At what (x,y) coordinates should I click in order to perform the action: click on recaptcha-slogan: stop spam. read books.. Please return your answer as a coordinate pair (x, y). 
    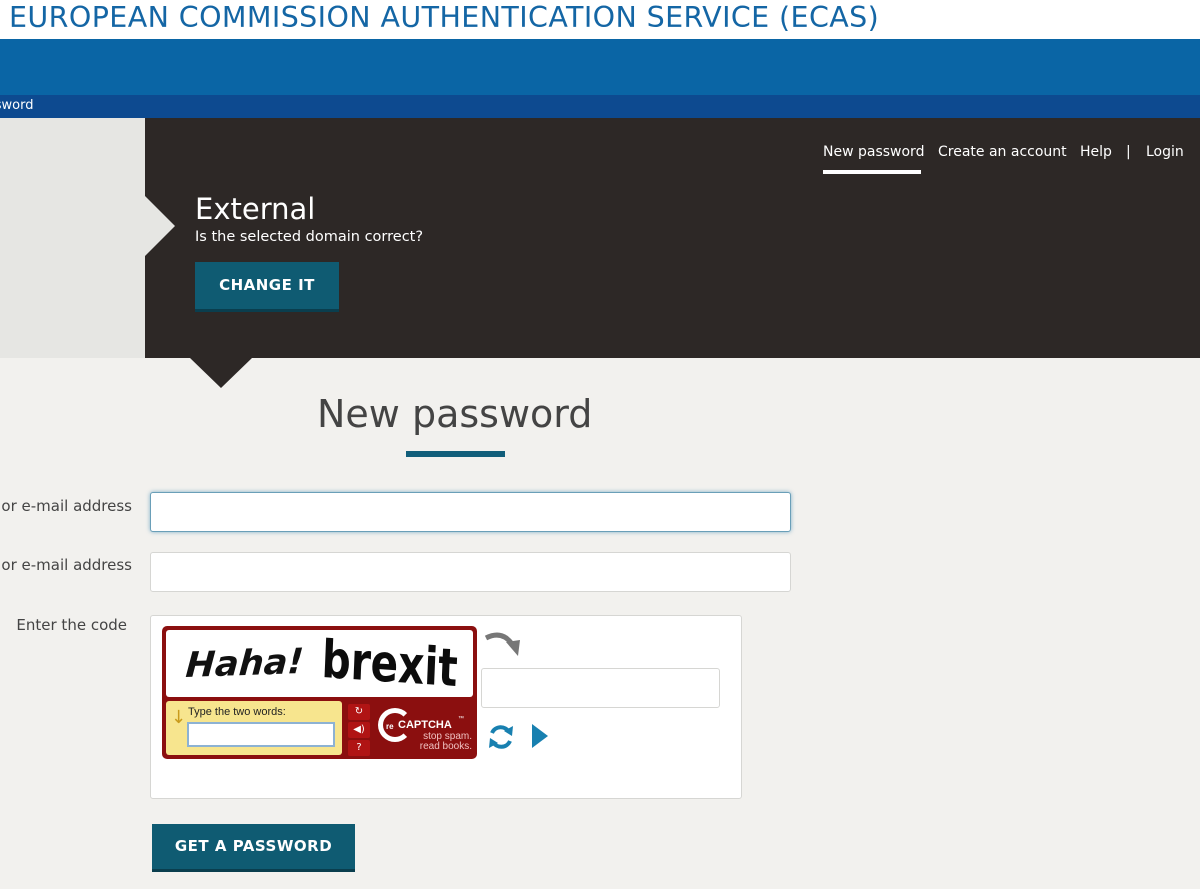
    Looking at the image, I should click on (442, 742).